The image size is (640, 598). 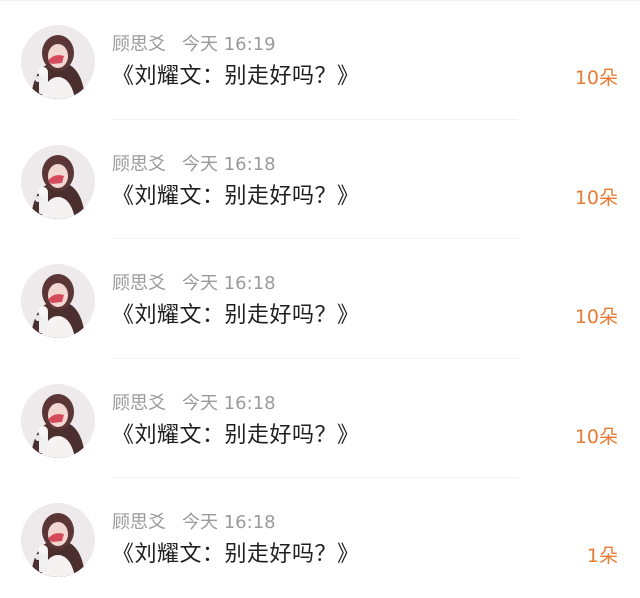 I want to click on record-meta: 顾思爻 今天 16:19, so click(x=194, y=45).